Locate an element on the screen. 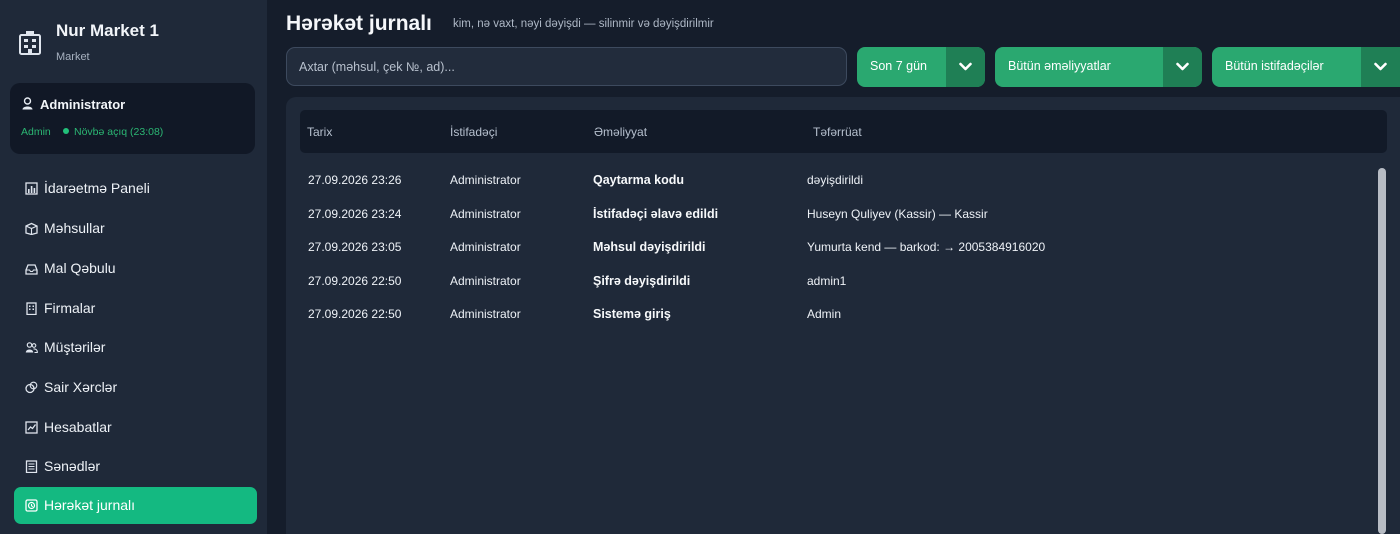 The image size is (1400, 534). cell-action: Qaytarma kodu is located at coordinates (639, 180).